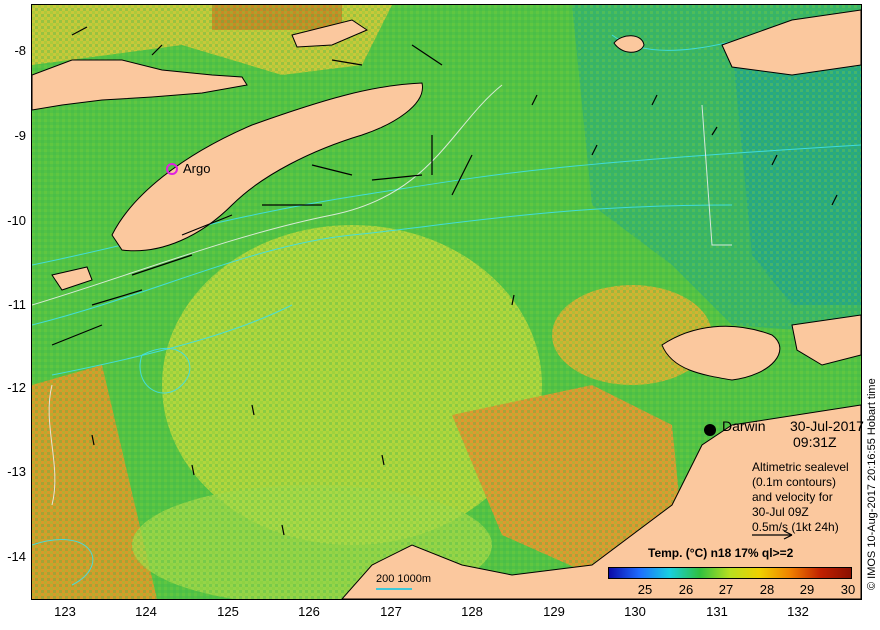 The width and height of the screenshot is (880, 630). I want to click on x-tick-label: 124, so click(146, 611).